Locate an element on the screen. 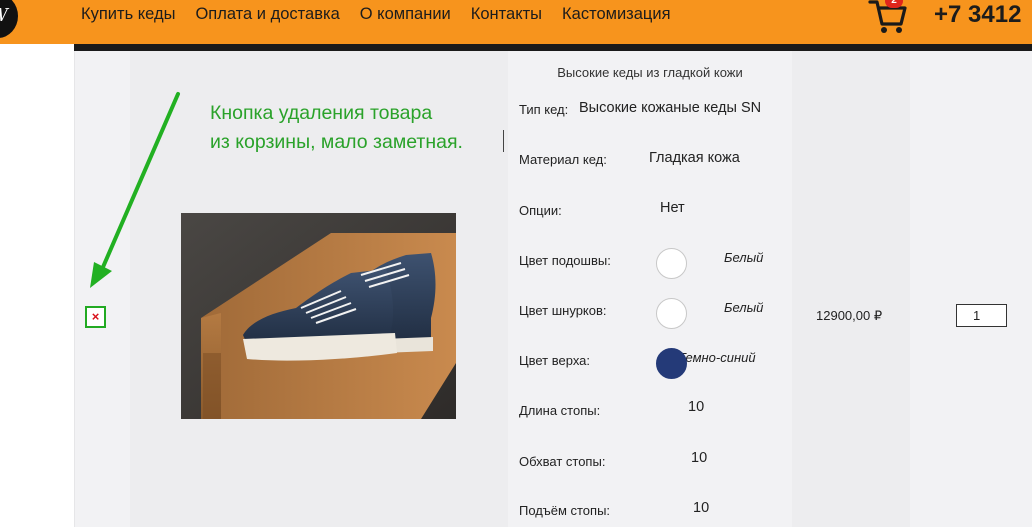  remove-item-button: × is located at coordinates (95, 317).